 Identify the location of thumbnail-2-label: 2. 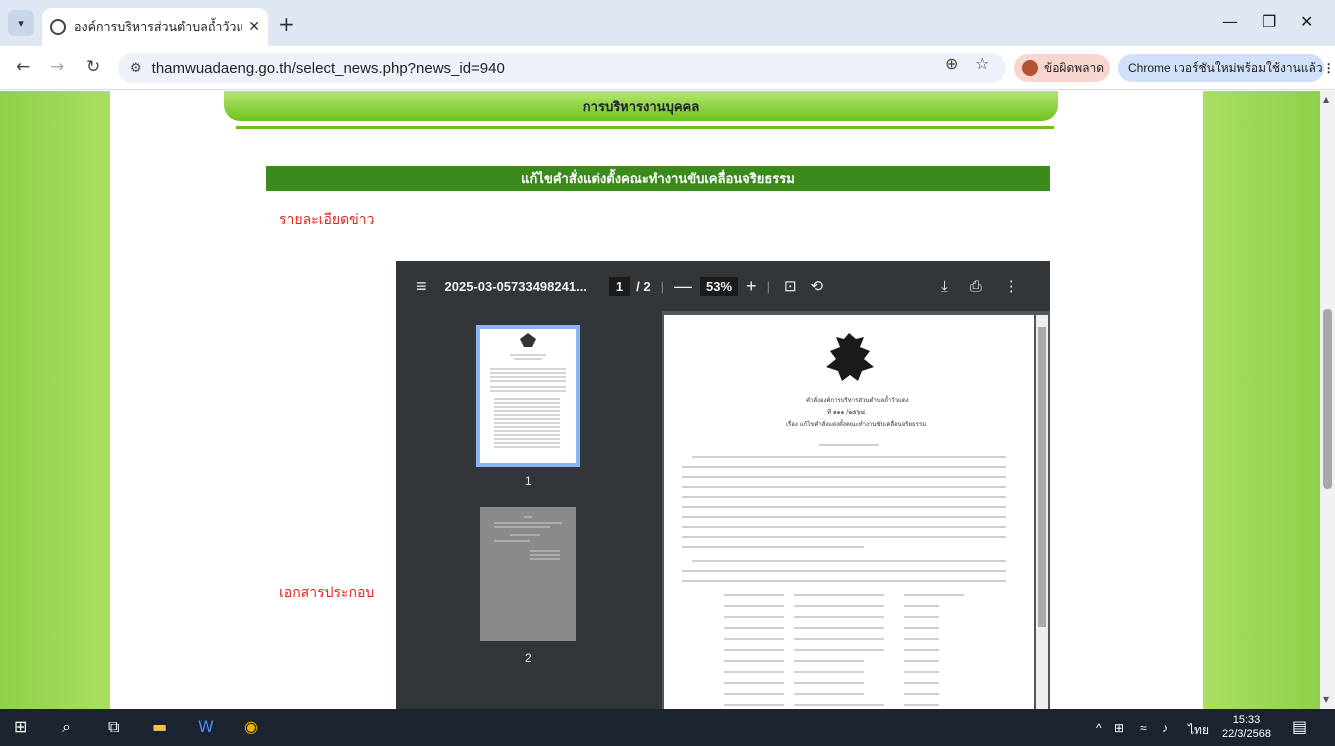
(528, 658).